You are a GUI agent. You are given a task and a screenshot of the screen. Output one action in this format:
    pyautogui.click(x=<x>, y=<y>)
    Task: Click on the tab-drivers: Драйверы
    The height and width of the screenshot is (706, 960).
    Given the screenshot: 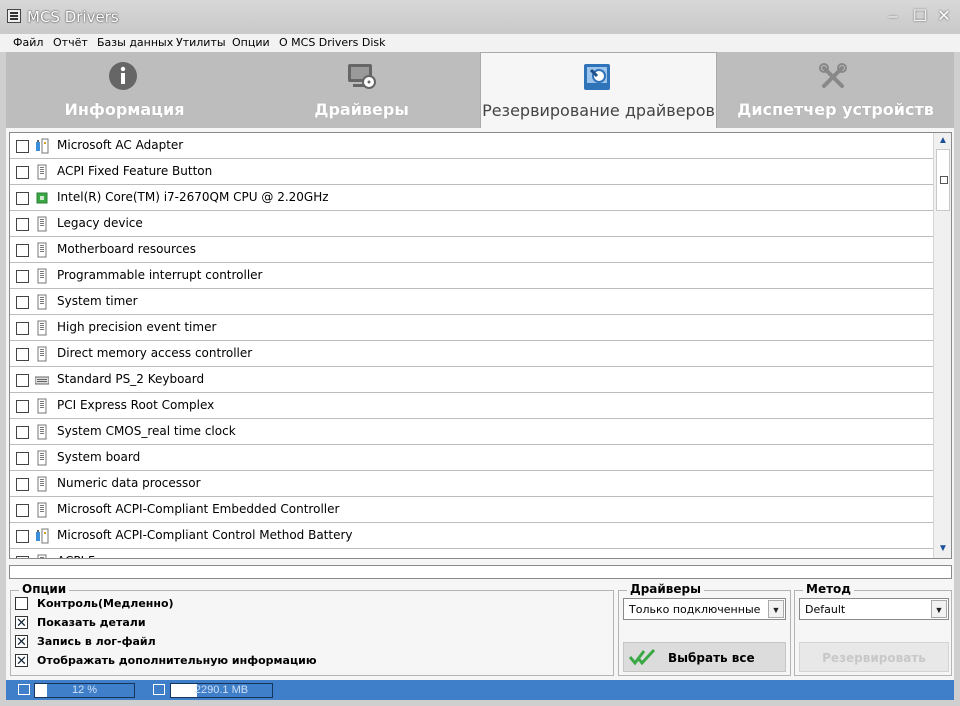 What is the action you would take?
    pyautogui.click(x=361, y=90)
    